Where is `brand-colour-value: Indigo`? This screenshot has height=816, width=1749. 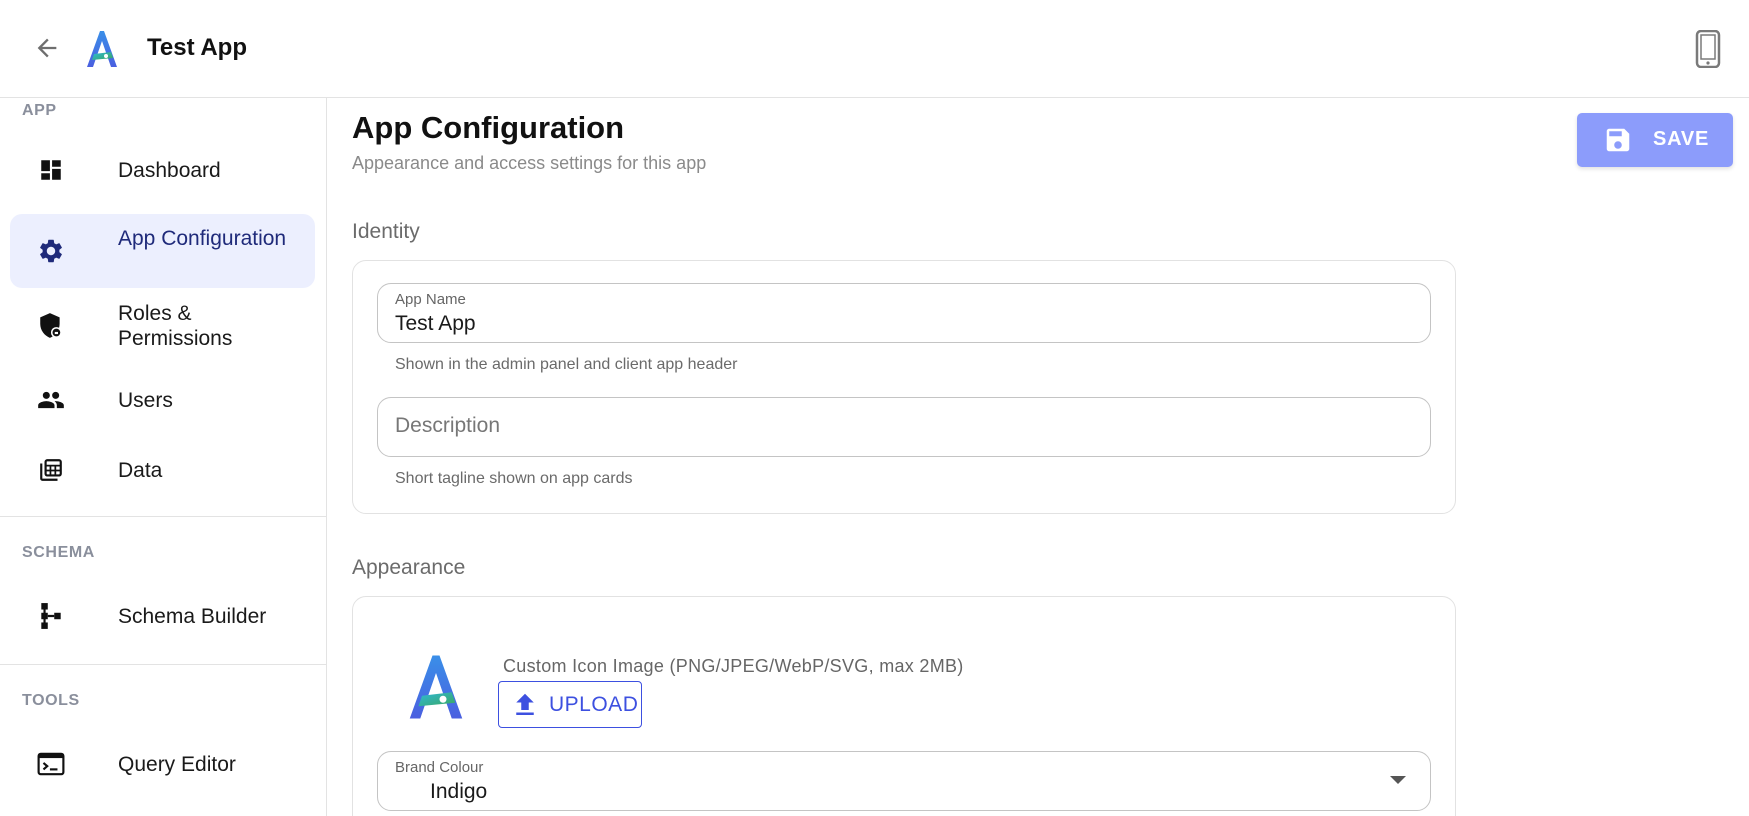 brand-colour-value: Indigo is located at coordinates (459, 791).